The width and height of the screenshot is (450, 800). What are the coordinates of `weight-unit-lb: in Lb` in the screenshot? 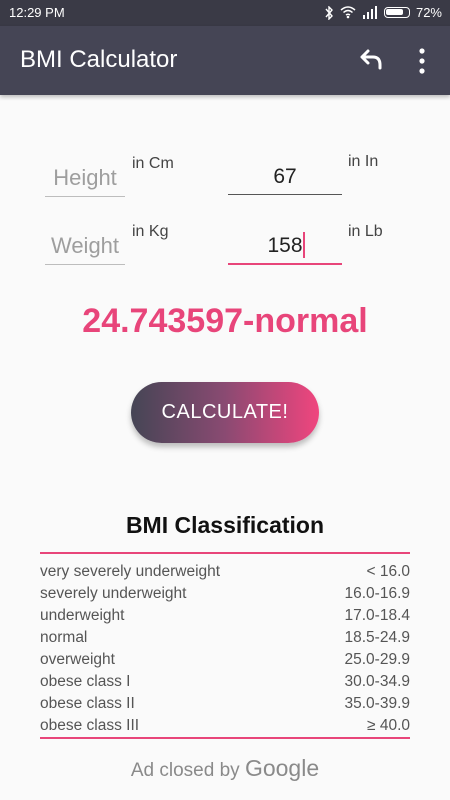 It's located at (365, 231).